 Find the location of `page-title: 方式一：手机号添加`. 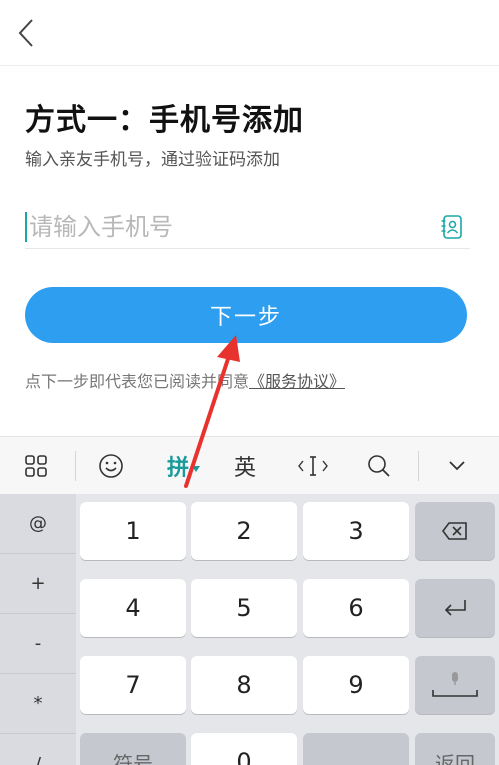

page-title: 方式一：手机号添加 is located at coordinates (164, 120).